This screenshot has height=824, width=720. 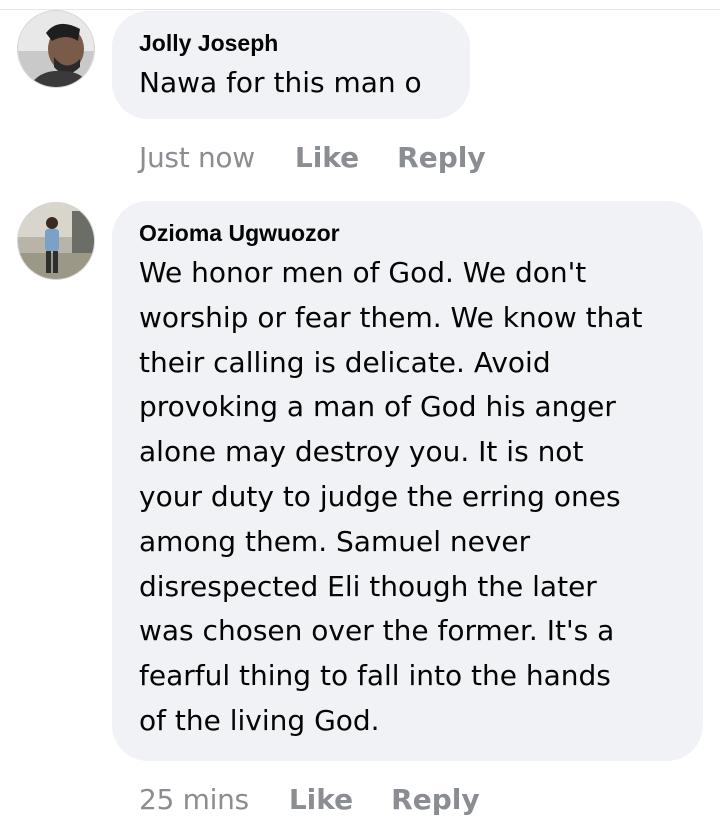 I want to click on comment-author: Jolly Joseph, so click(x=291, y=43).